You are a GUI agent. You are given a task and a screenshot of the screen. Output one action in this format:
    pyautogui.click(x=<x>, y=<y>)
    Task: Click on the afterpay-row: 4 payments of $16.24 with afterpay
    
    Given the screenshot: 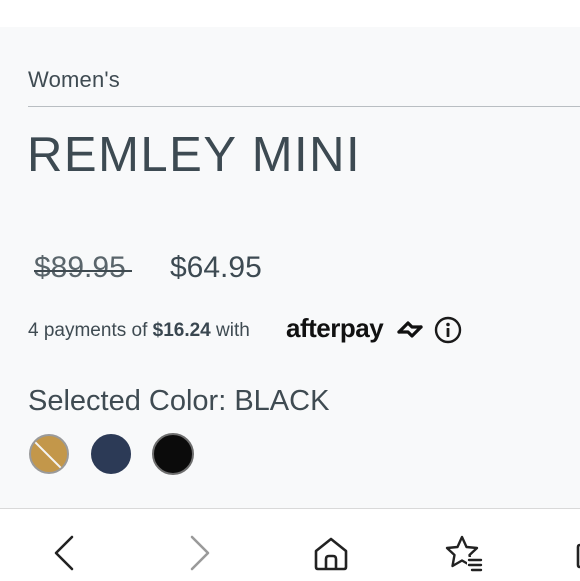 What is the action you would take?
    pyautogui.click(x=298, y=330)
    